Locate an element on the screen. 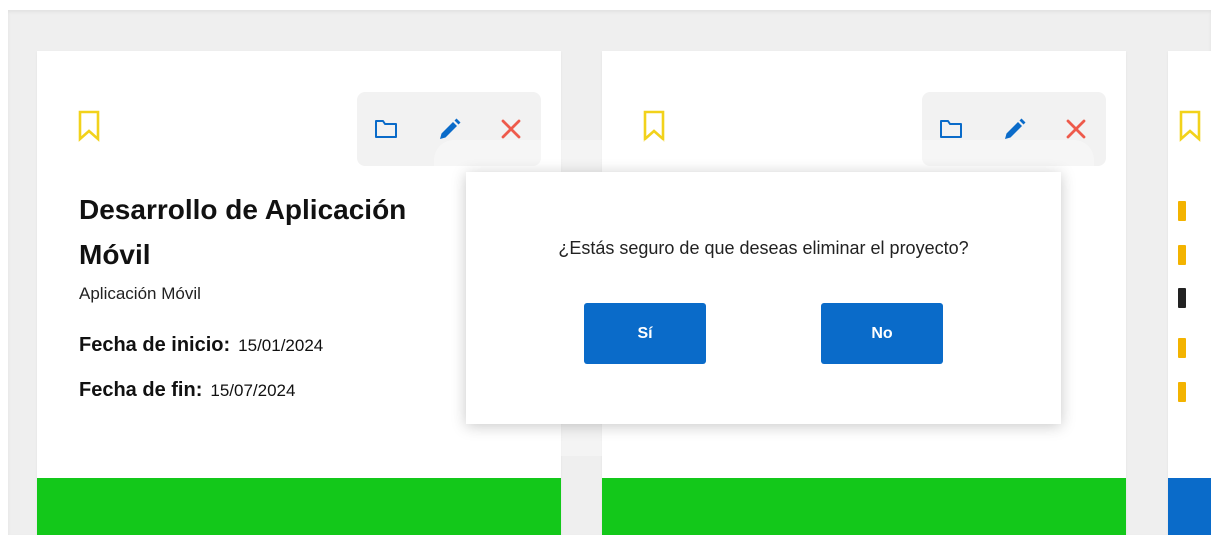 The width and height of the screenshot is (1211, 535). confirm-yes-button: Sí is located at coordinates (645, 333).